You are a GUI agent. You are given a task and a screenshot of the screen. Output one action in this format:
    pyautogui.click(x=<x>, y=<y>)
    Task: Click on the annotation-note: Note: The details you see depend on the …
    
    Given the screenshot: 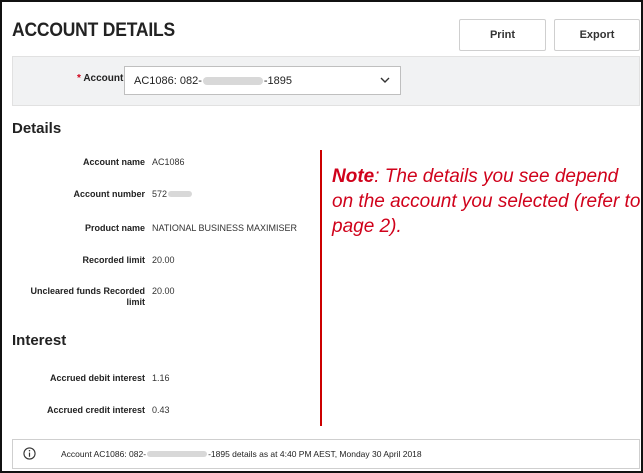 What is the action you would take?
    pyautogui.click(x=487, y=201)
    